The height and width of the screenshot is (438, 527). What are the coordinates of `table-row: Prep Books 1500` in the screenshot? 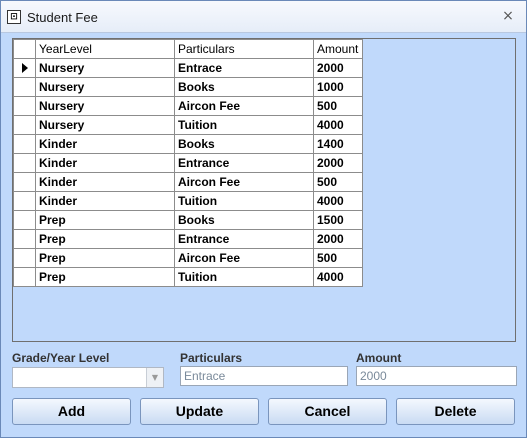 It's located at (188, 220).